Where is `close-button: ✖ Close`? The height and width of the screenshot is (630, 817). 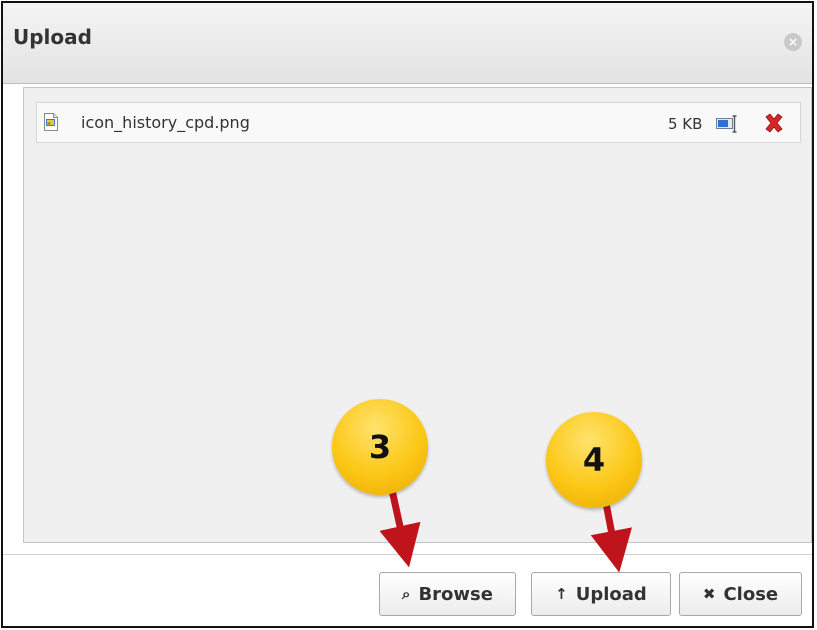 close-button: ✖ Close is located at coordinates (740, 594).